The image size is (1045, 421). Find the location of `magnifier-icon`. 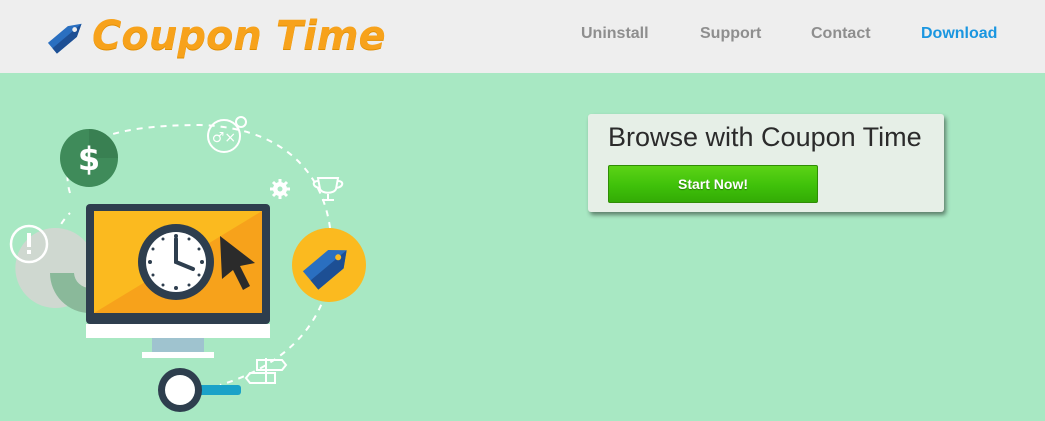

magnifier-icon is located at coordinates (199, 390).